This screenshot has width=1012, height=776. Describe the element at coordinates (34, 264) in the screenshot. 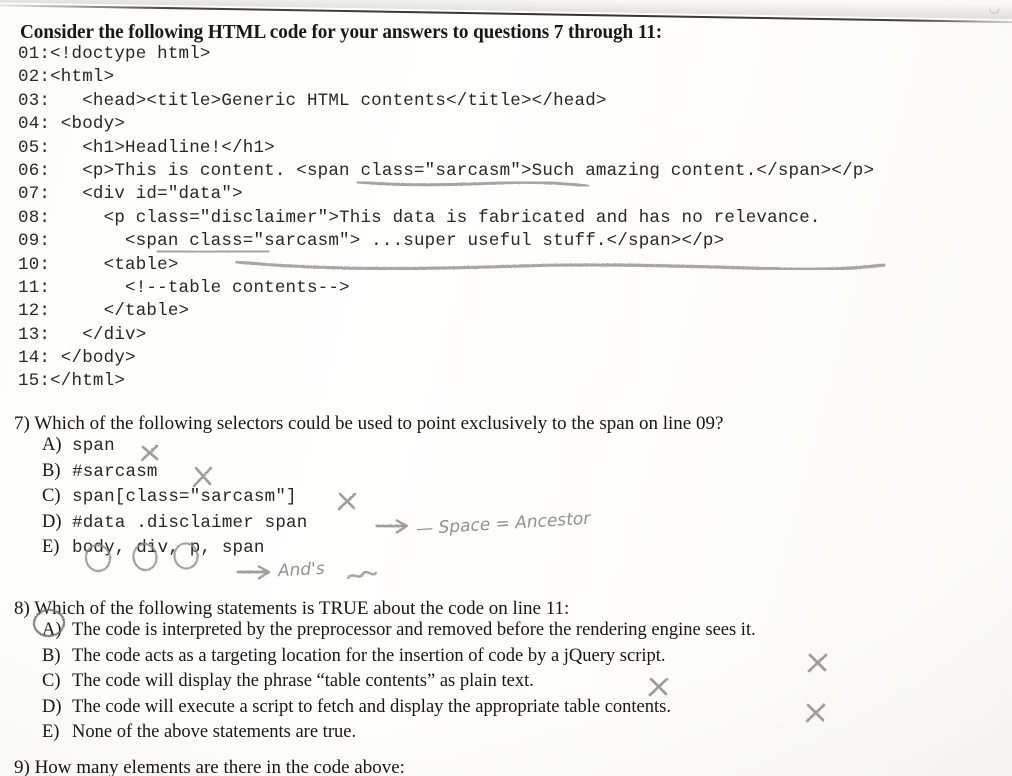

I see `code-line-number: 10:` at that location.